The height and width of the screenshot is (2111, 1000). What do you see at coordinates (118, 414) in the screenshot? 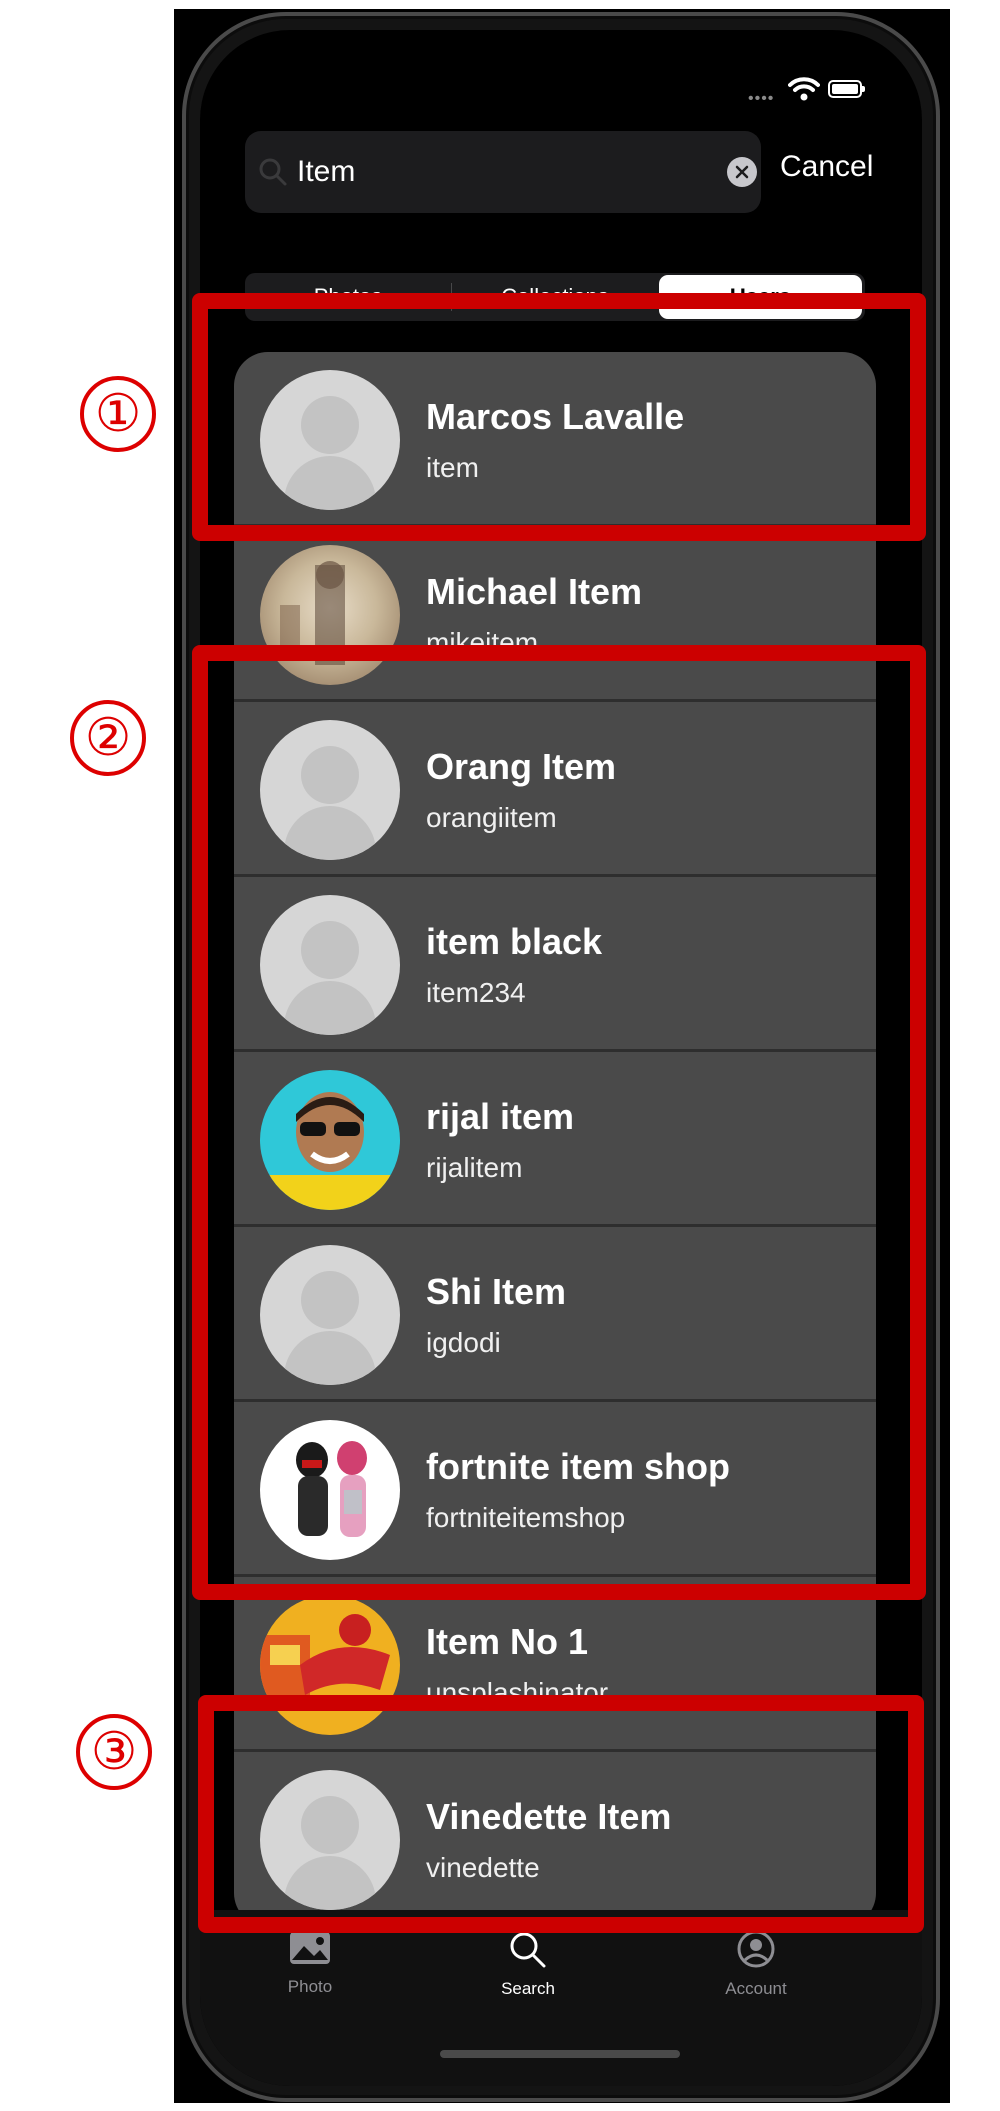
I see `annotation-number-1: ①` at bounding box center [118, 414].